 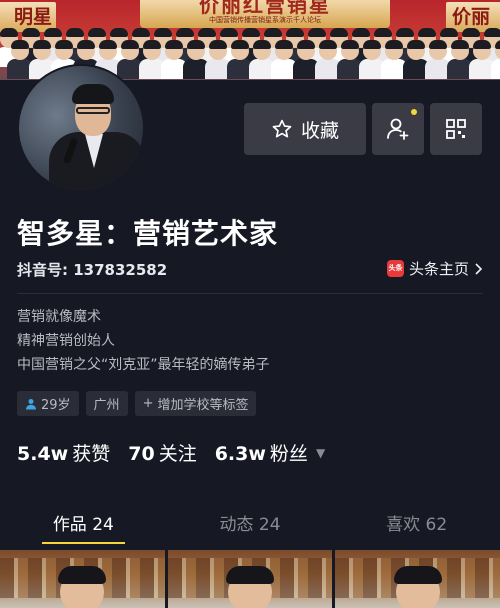 I want to click on profile-stats: 5.4w 获赞 70 关注 6.3w 粉丝 ▼, so click(x=171, y=452).